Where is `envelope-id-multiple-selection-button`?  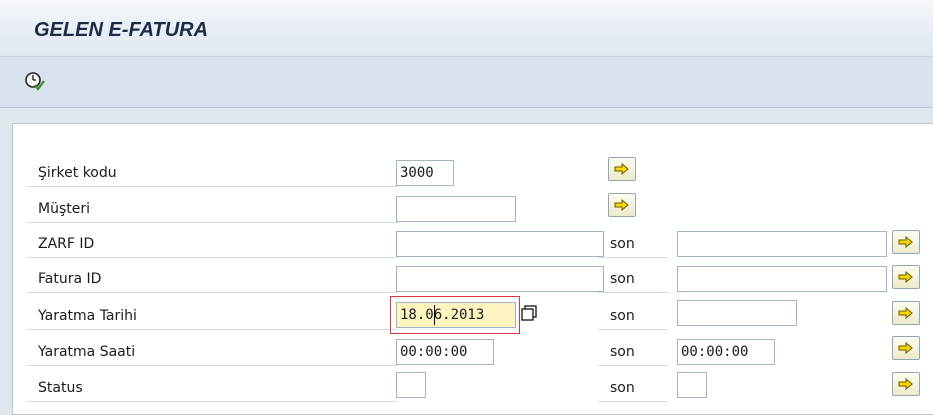
envelope-id-multiple-selection-button is located at coordinates (906, 242).